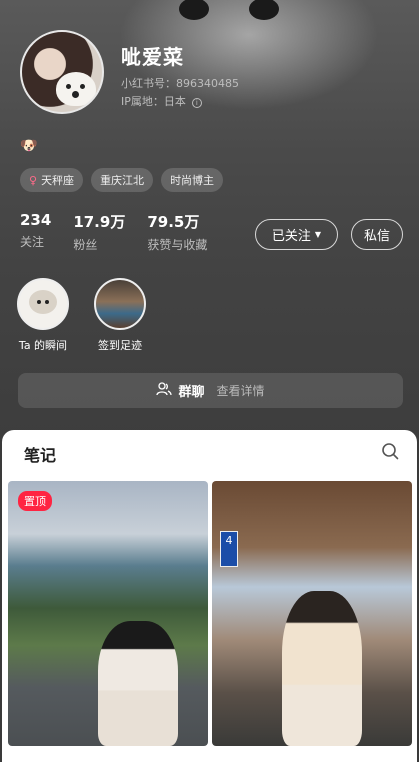  Describe the element at coordinates (32, 242) in the screenshot. I see `stat-label: 关注` at that location.